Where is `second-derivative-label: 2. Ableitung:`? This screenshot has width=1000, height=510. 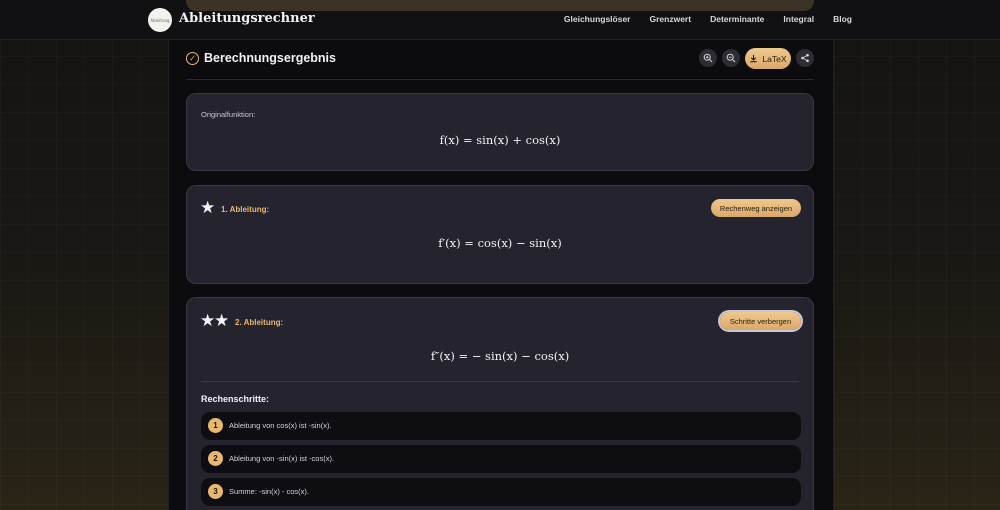
second-derivative-label: 2. Ableitung: is located at coordinates (259, 322).